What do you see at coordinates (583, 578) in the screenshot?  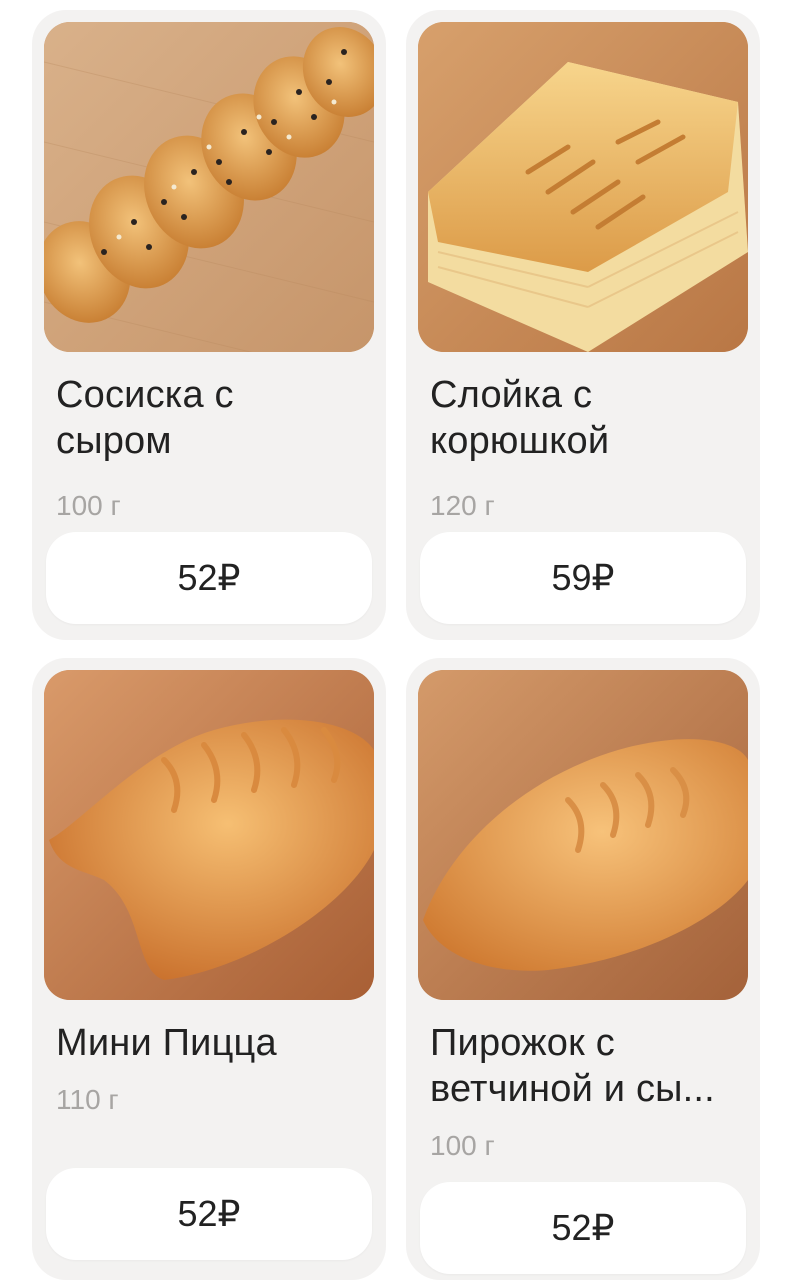 I see `add-to-cart-price-button: 59₽` at bounding box center [583, 578].